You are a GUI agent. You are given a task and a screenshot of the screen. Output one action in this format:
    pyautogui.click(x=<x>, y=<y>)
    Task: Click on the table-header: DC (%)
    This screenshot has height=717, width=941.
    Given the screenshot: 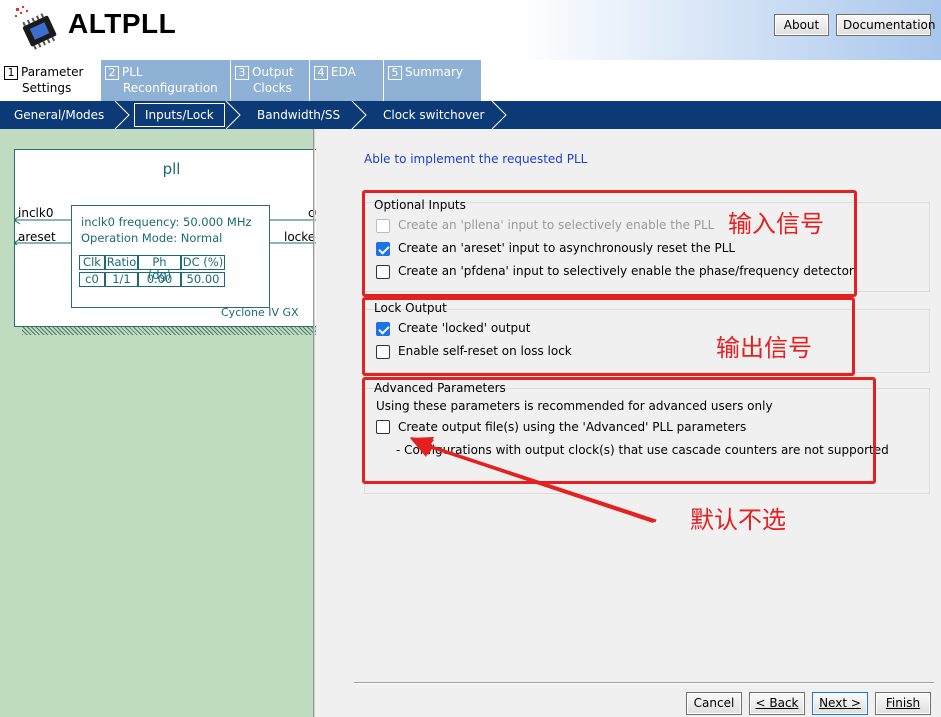 What is the action you would take?
    pyautogui.click(x=203, y=262)
    